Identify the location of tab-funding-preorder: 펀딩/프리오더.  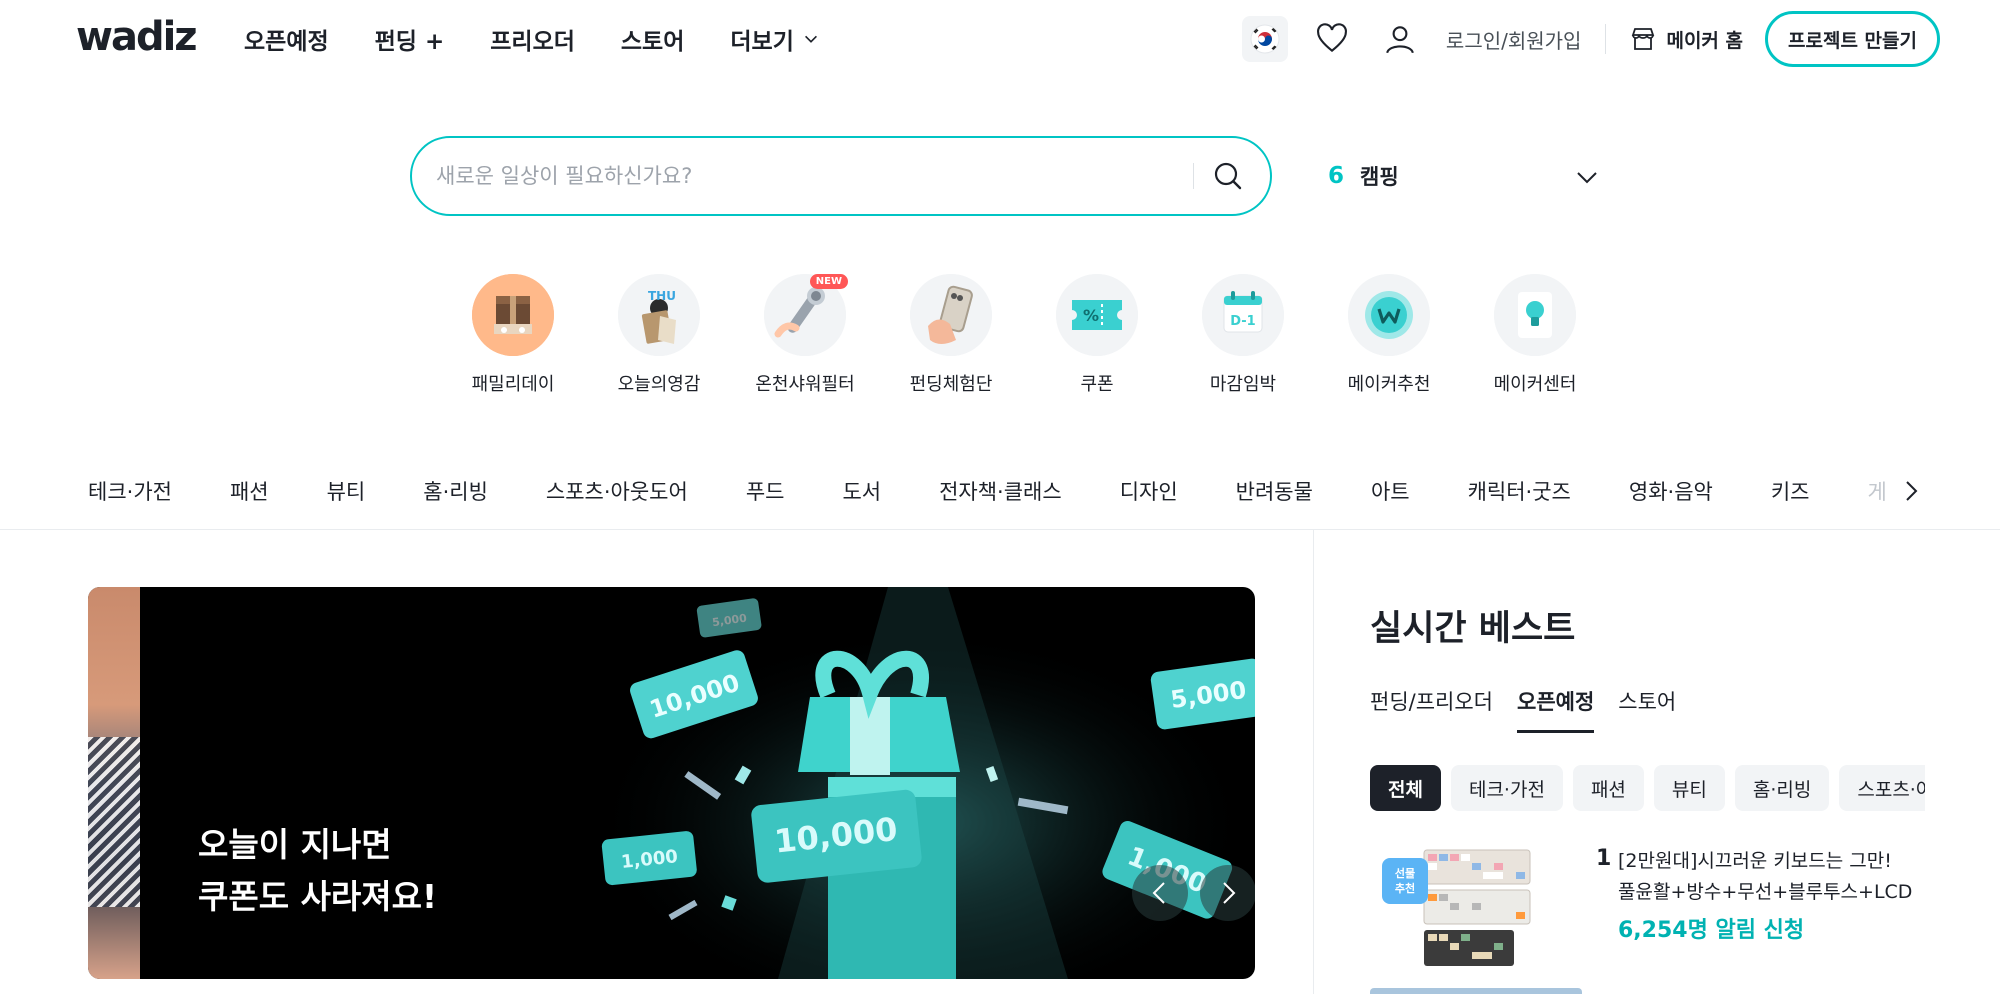
(1431, 709).